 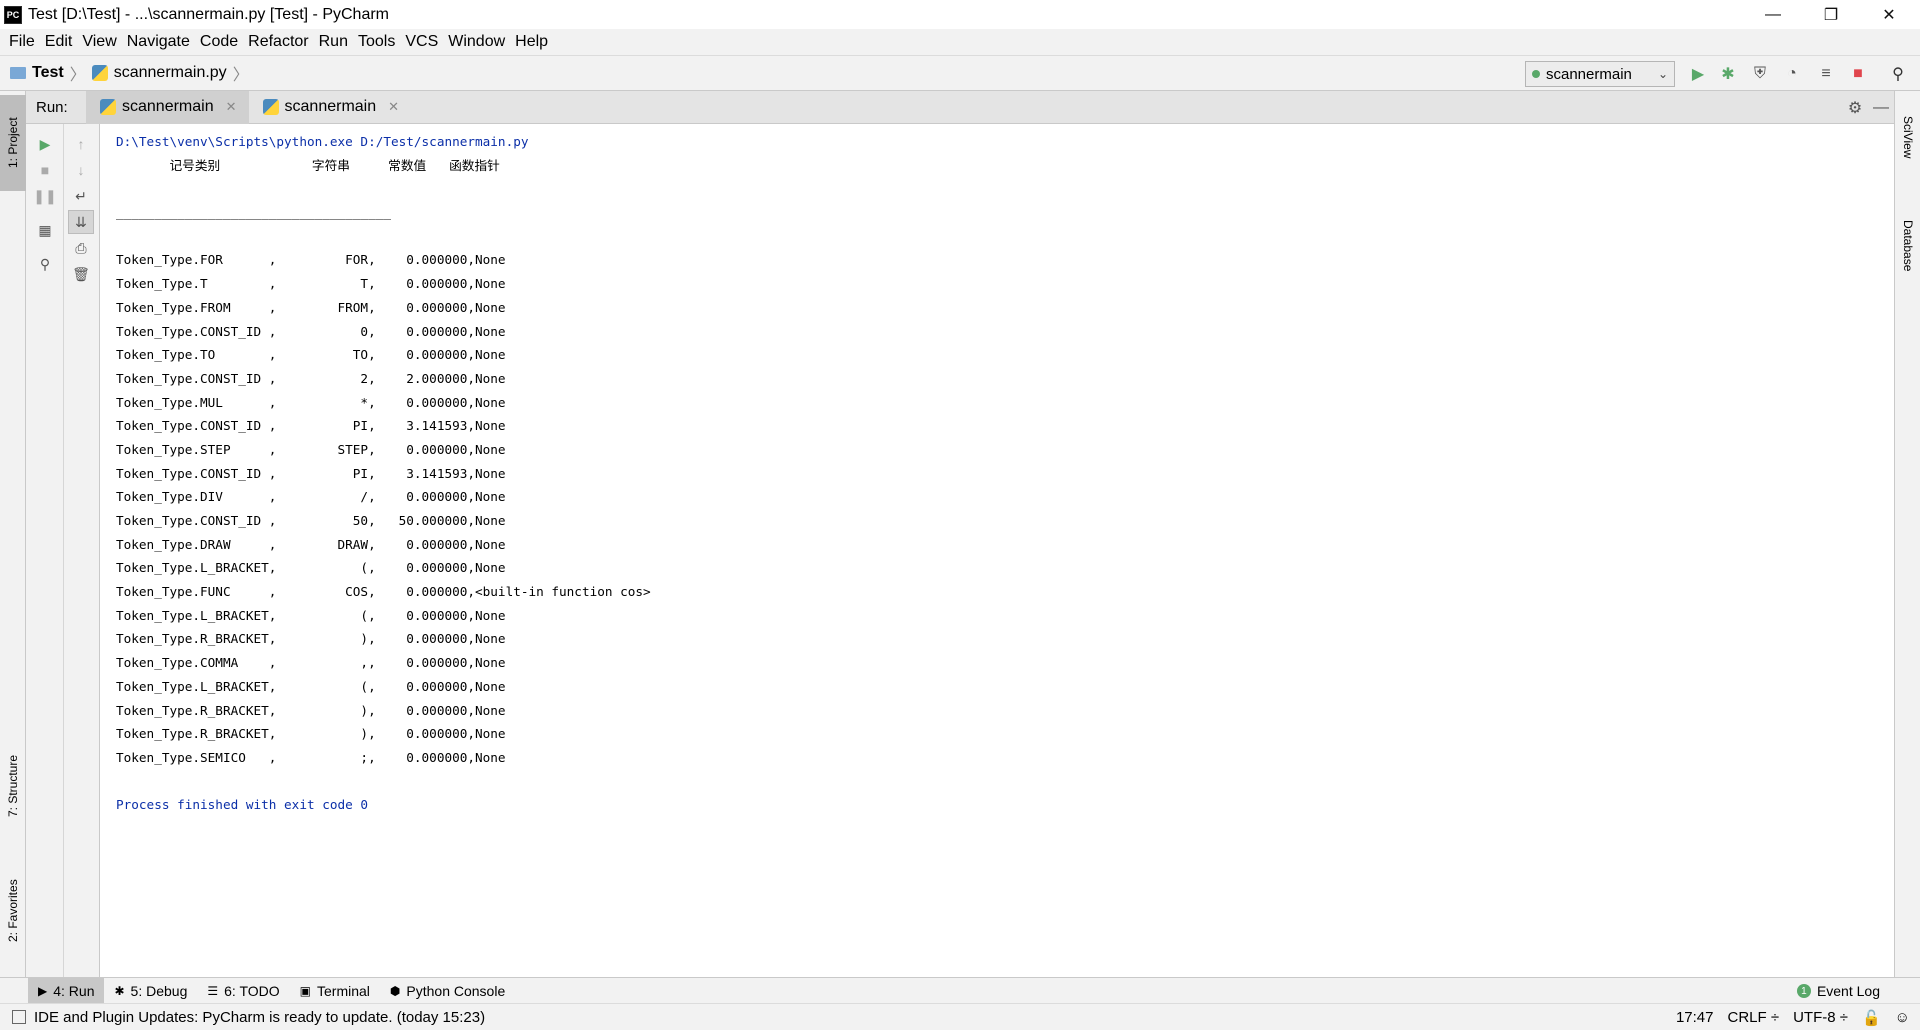 What do you see at coordinates (13, 143) in the screenshot?
I see `tab-project: 1: Project` at bounding box center [13, 143].